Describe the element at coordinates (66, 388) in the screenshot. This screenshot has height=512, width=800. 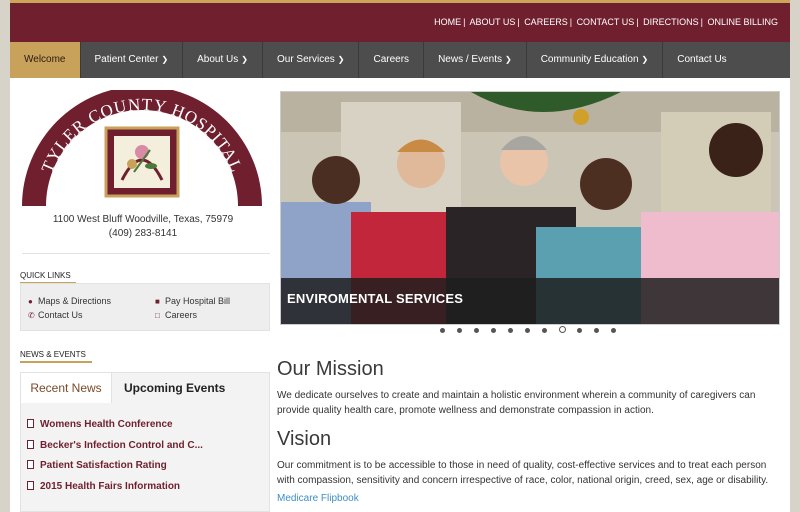
I see `tab-recent-news: Recent News` at that location.